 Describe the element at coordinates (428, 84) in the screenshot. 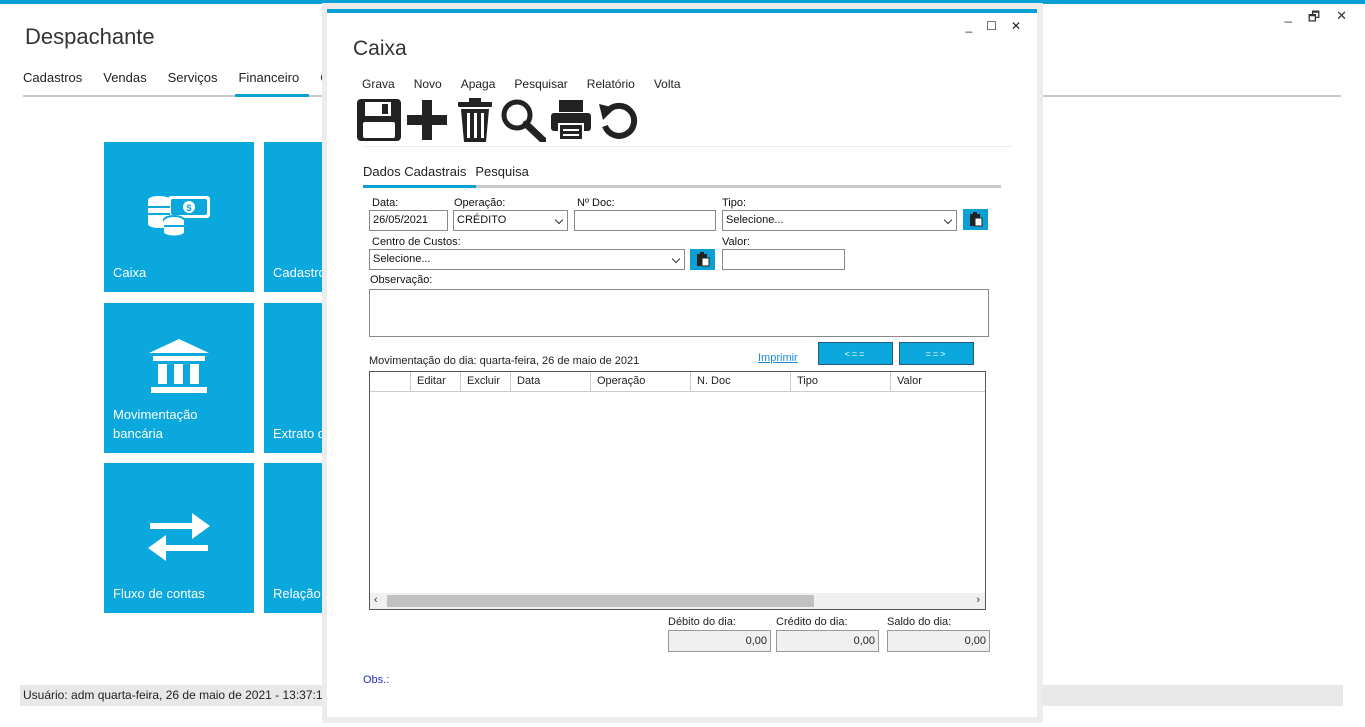

I see `menu-novo: Novo` at that location.